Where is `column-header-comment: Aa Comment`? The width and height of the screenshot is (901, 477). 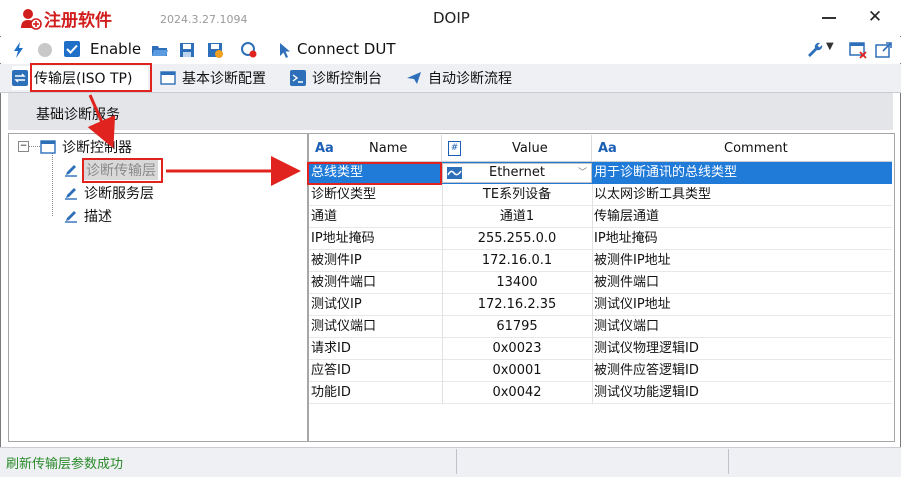
column-header-comment: Aa Comment is located at coordinates (742, 148).